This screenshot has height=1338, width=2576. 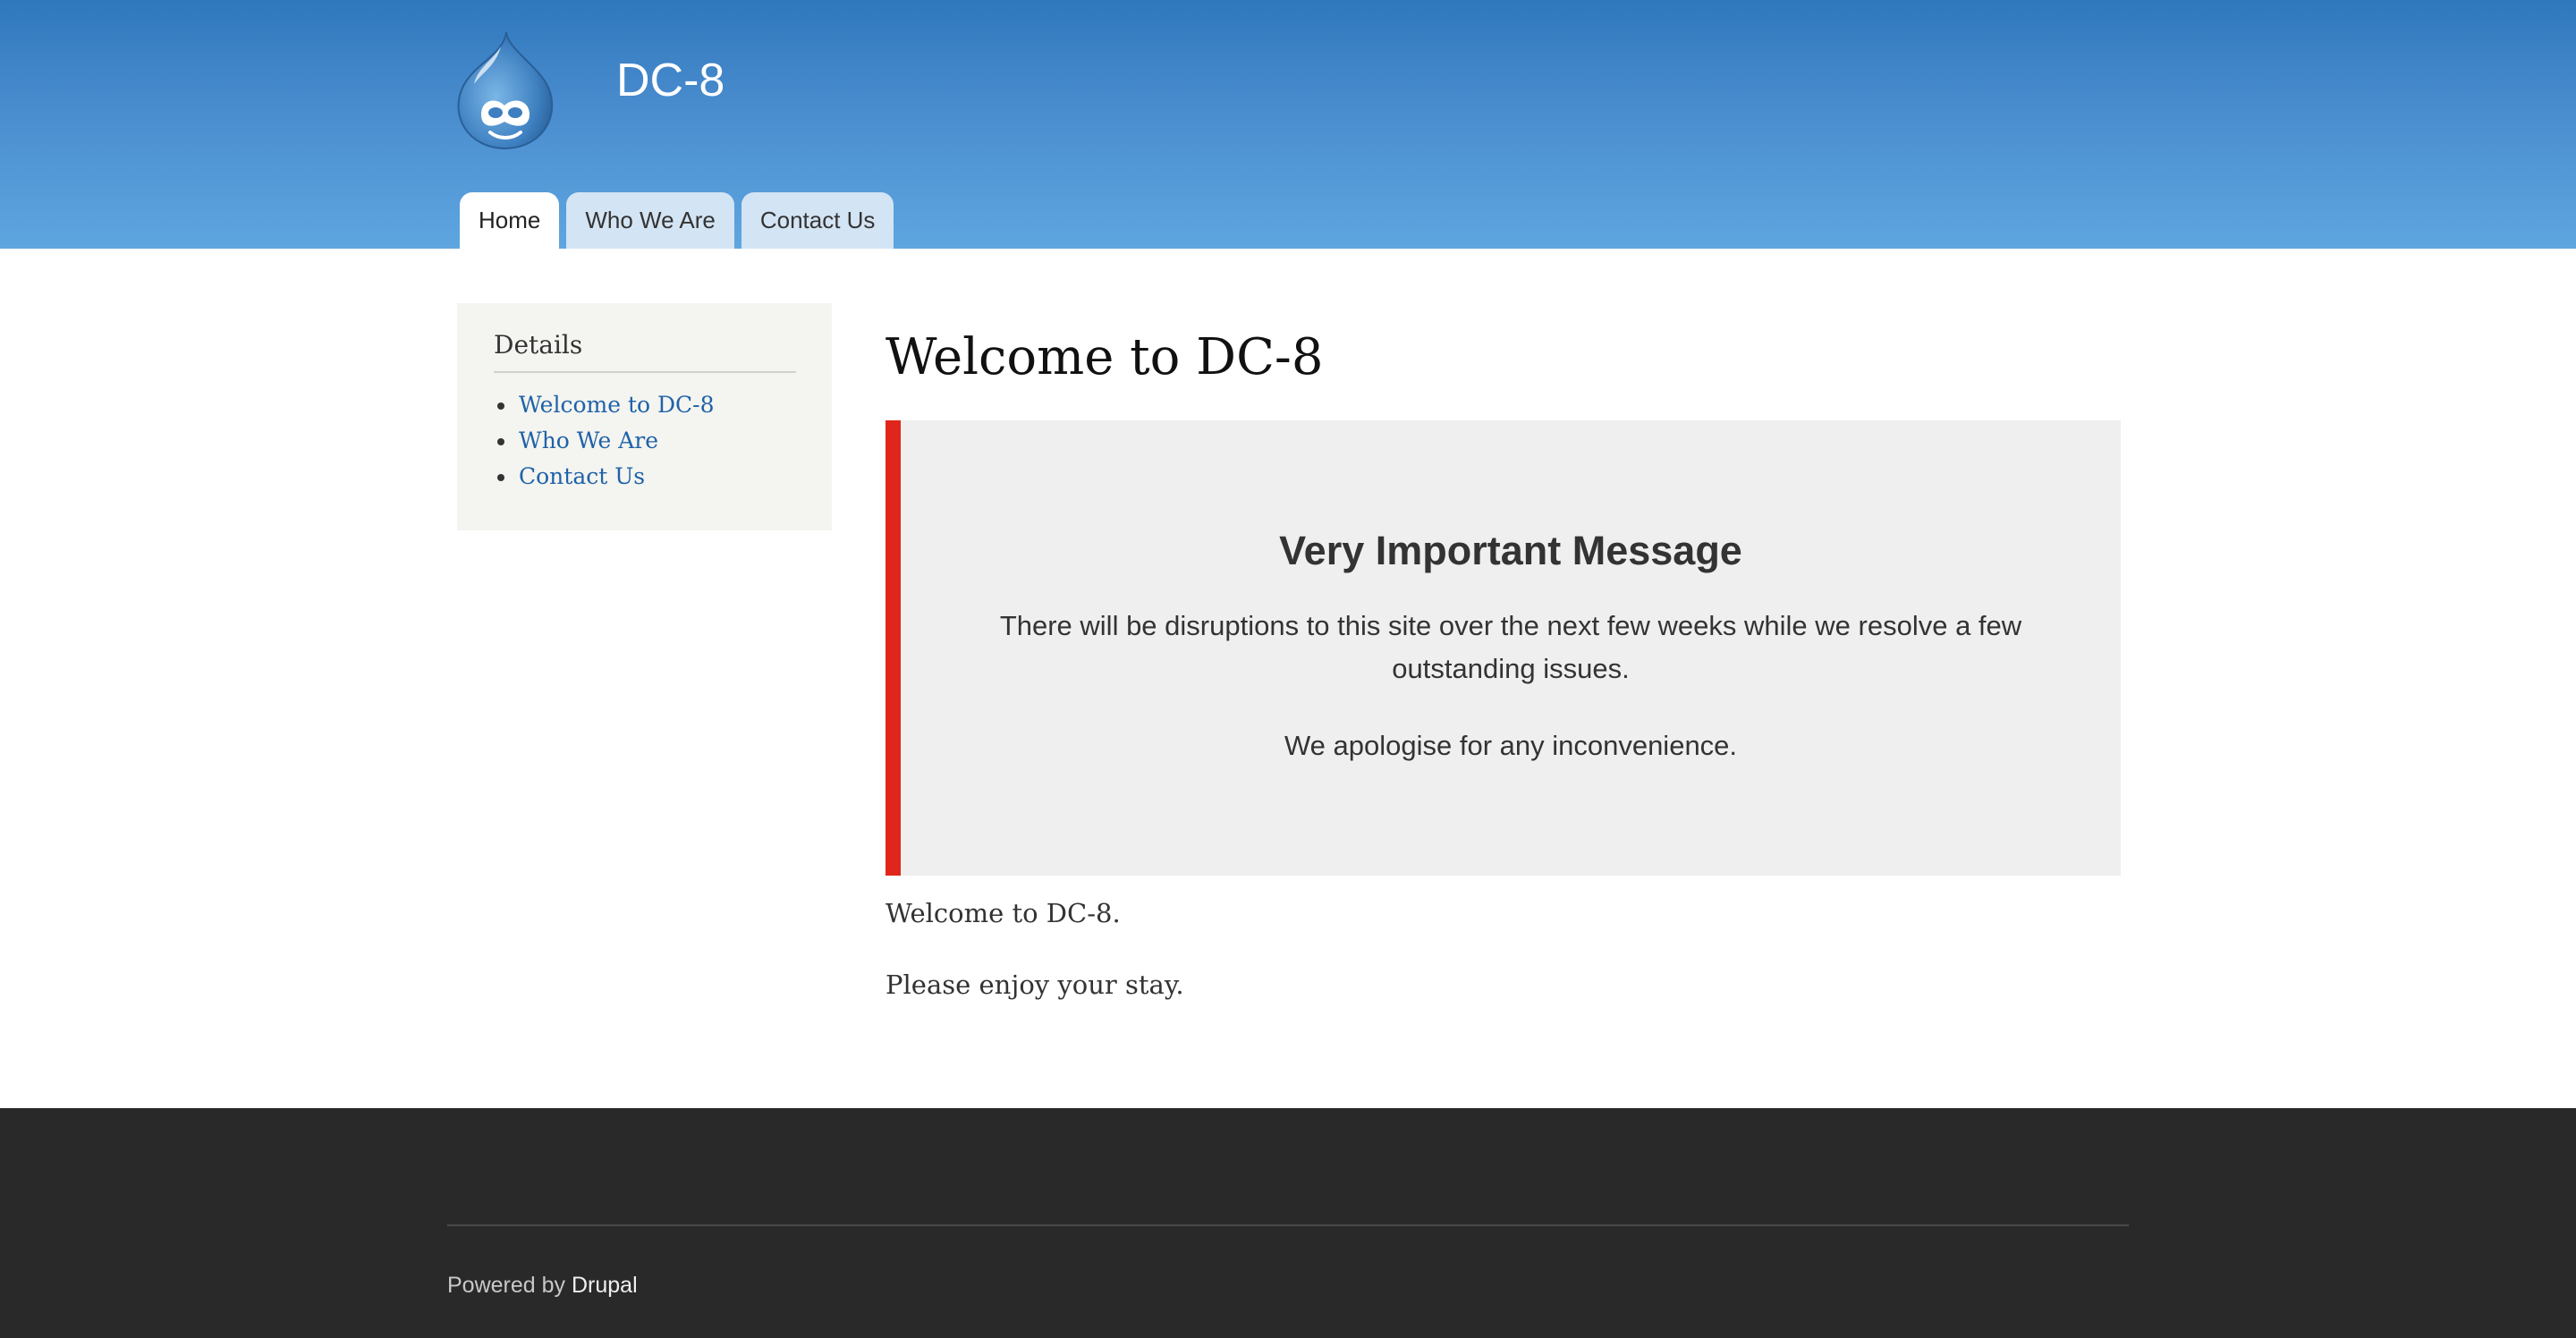 I want to click on body-paragraph-enjoy: Please enjoy your stay., so click(x=1035, y=985).